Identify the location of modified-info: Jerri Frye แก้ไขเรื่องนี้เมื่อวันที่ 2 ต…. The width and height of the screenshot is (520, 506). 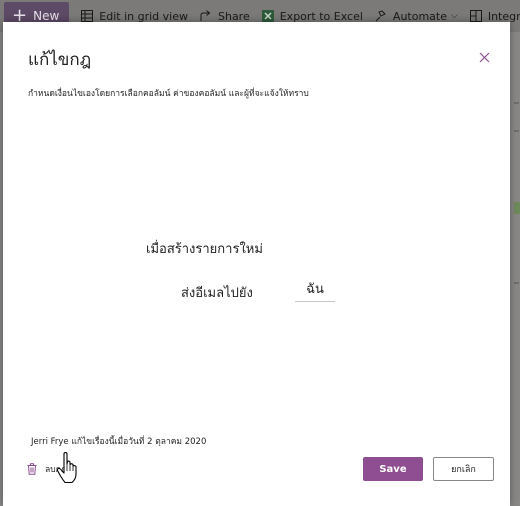
(119, 442).